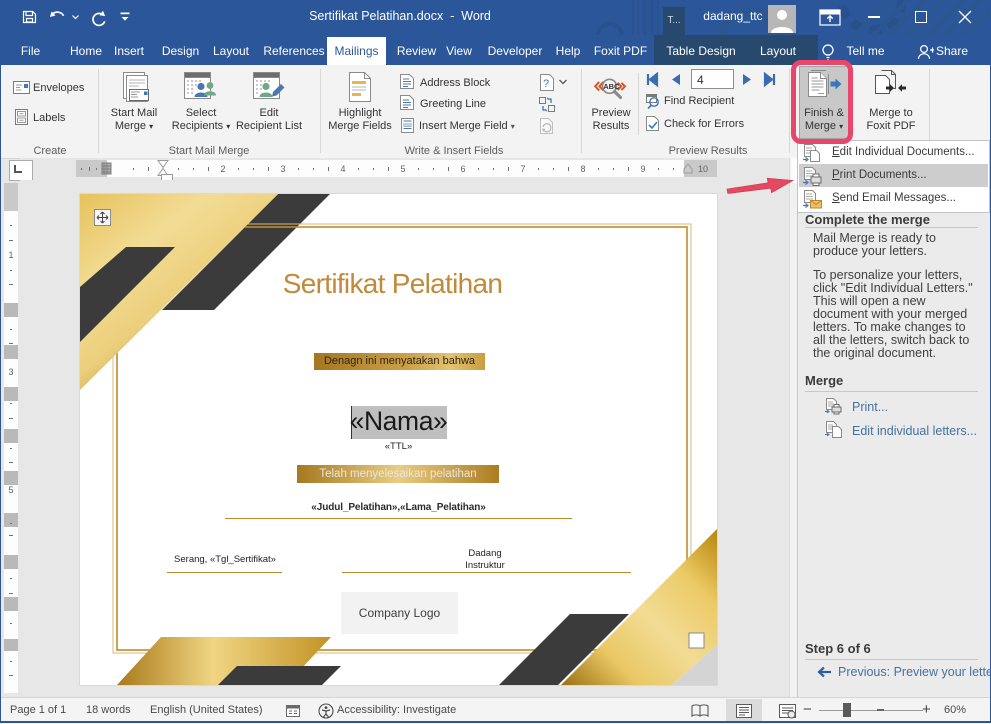  Describe the element at coordinates (10, 255) in the screenshot. I see `svg-text: 1` at that location.